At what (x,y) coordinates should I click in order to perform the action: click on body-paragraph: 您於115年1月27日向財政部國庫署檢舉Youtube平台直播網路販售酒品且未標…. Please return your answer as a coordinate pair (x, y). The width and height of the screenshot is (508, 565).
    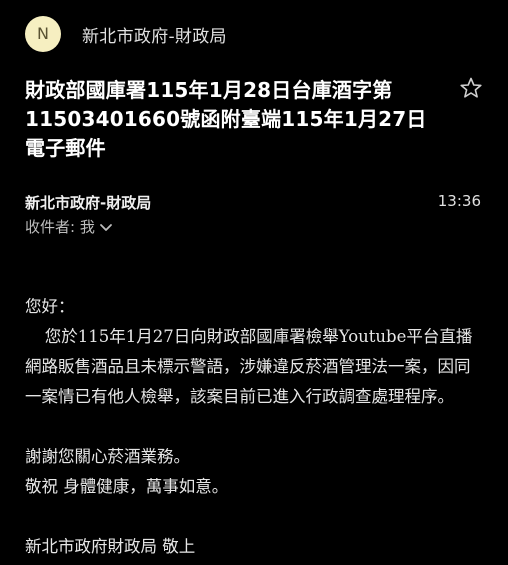
    Looking at the image, I should click on (249, 366).